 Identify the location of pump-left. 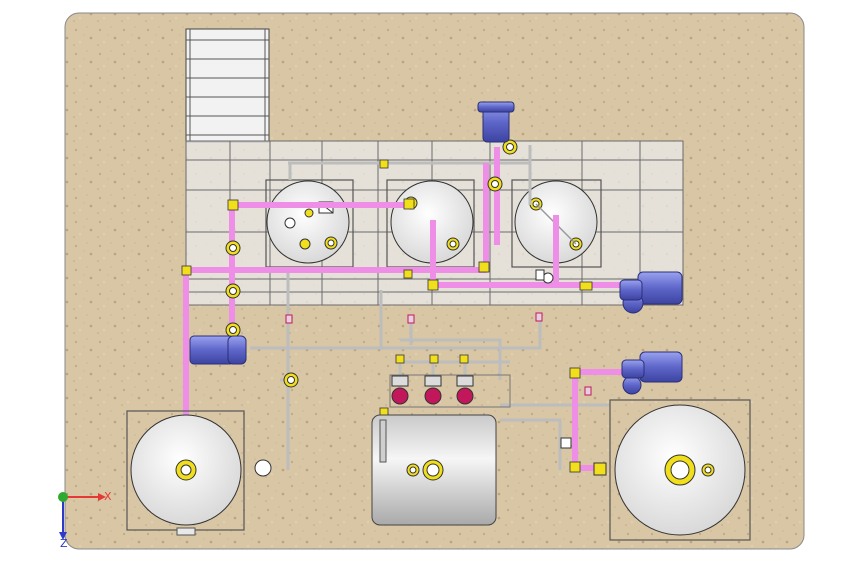
(218, 350).